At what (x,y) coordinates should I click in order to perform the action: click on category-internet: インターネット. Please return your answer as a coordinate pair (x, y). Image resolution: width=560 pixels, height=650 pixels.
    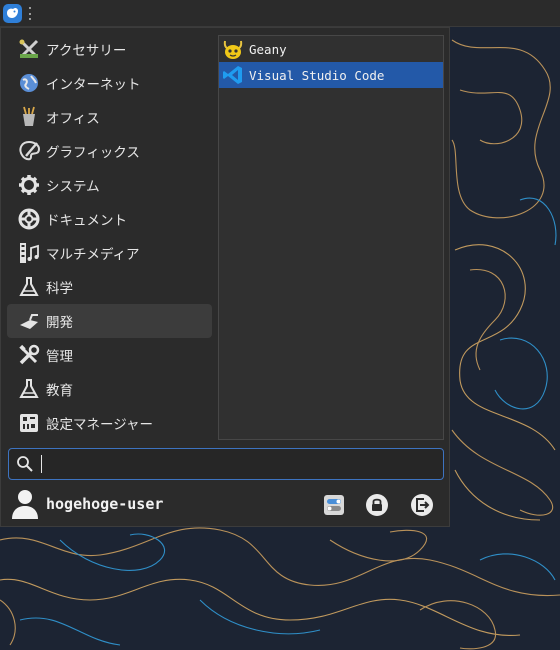
    Looking at the image, I should click on (109, 83).